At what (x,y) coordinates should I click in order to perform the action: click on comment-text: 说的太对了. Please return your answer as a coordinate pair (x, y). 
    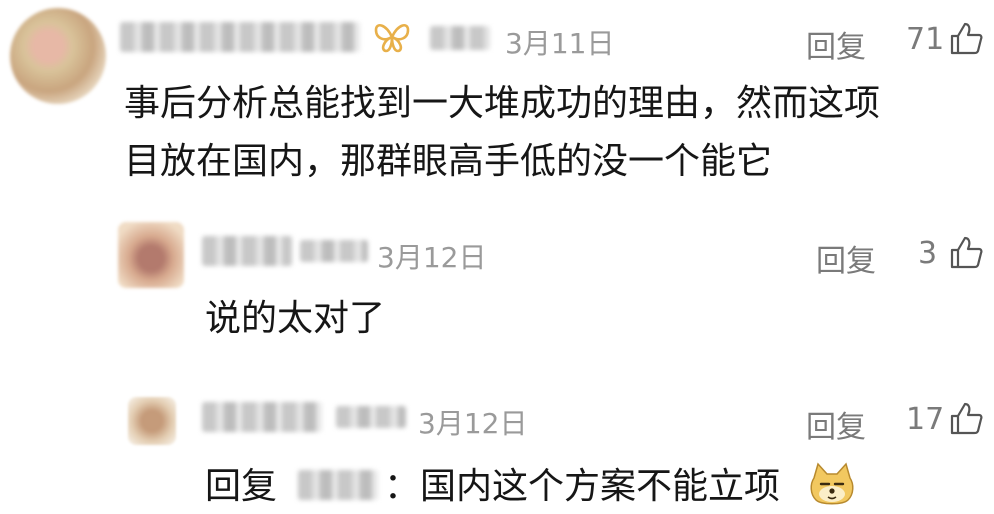
    Looking at the image, I should click on (295, 318).